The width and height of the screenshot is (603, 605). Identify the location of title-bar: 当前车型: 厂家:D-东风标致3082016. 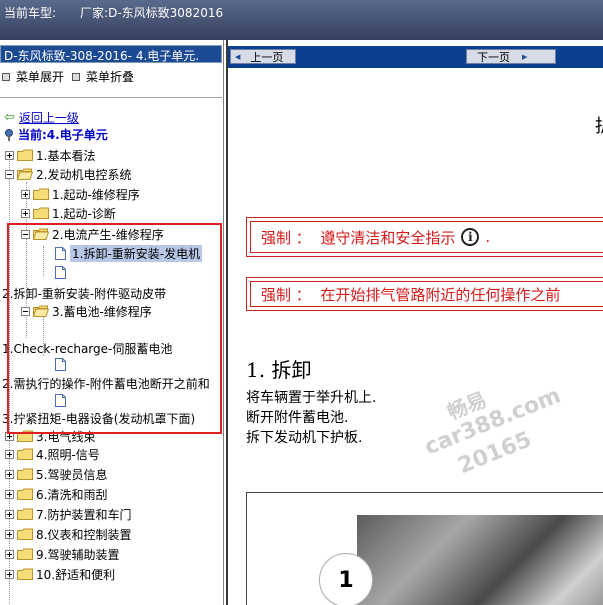
(301, 20).